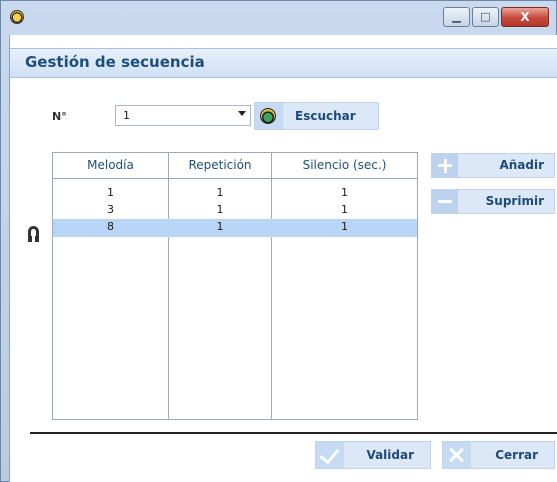 The width and height of the screenshot is (557, 482). I want to click on column-header-repetition: Repetición, so click(220, 165).